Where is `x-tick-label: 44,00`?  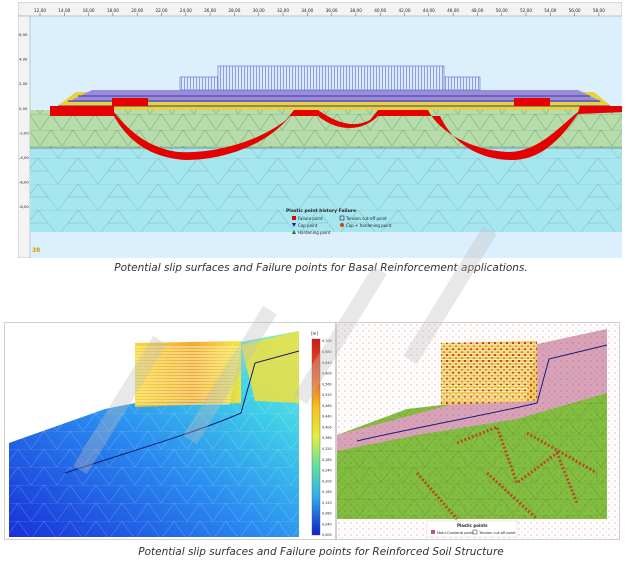
x-tick-label: 44,00 is located at coordinates (429, 10).